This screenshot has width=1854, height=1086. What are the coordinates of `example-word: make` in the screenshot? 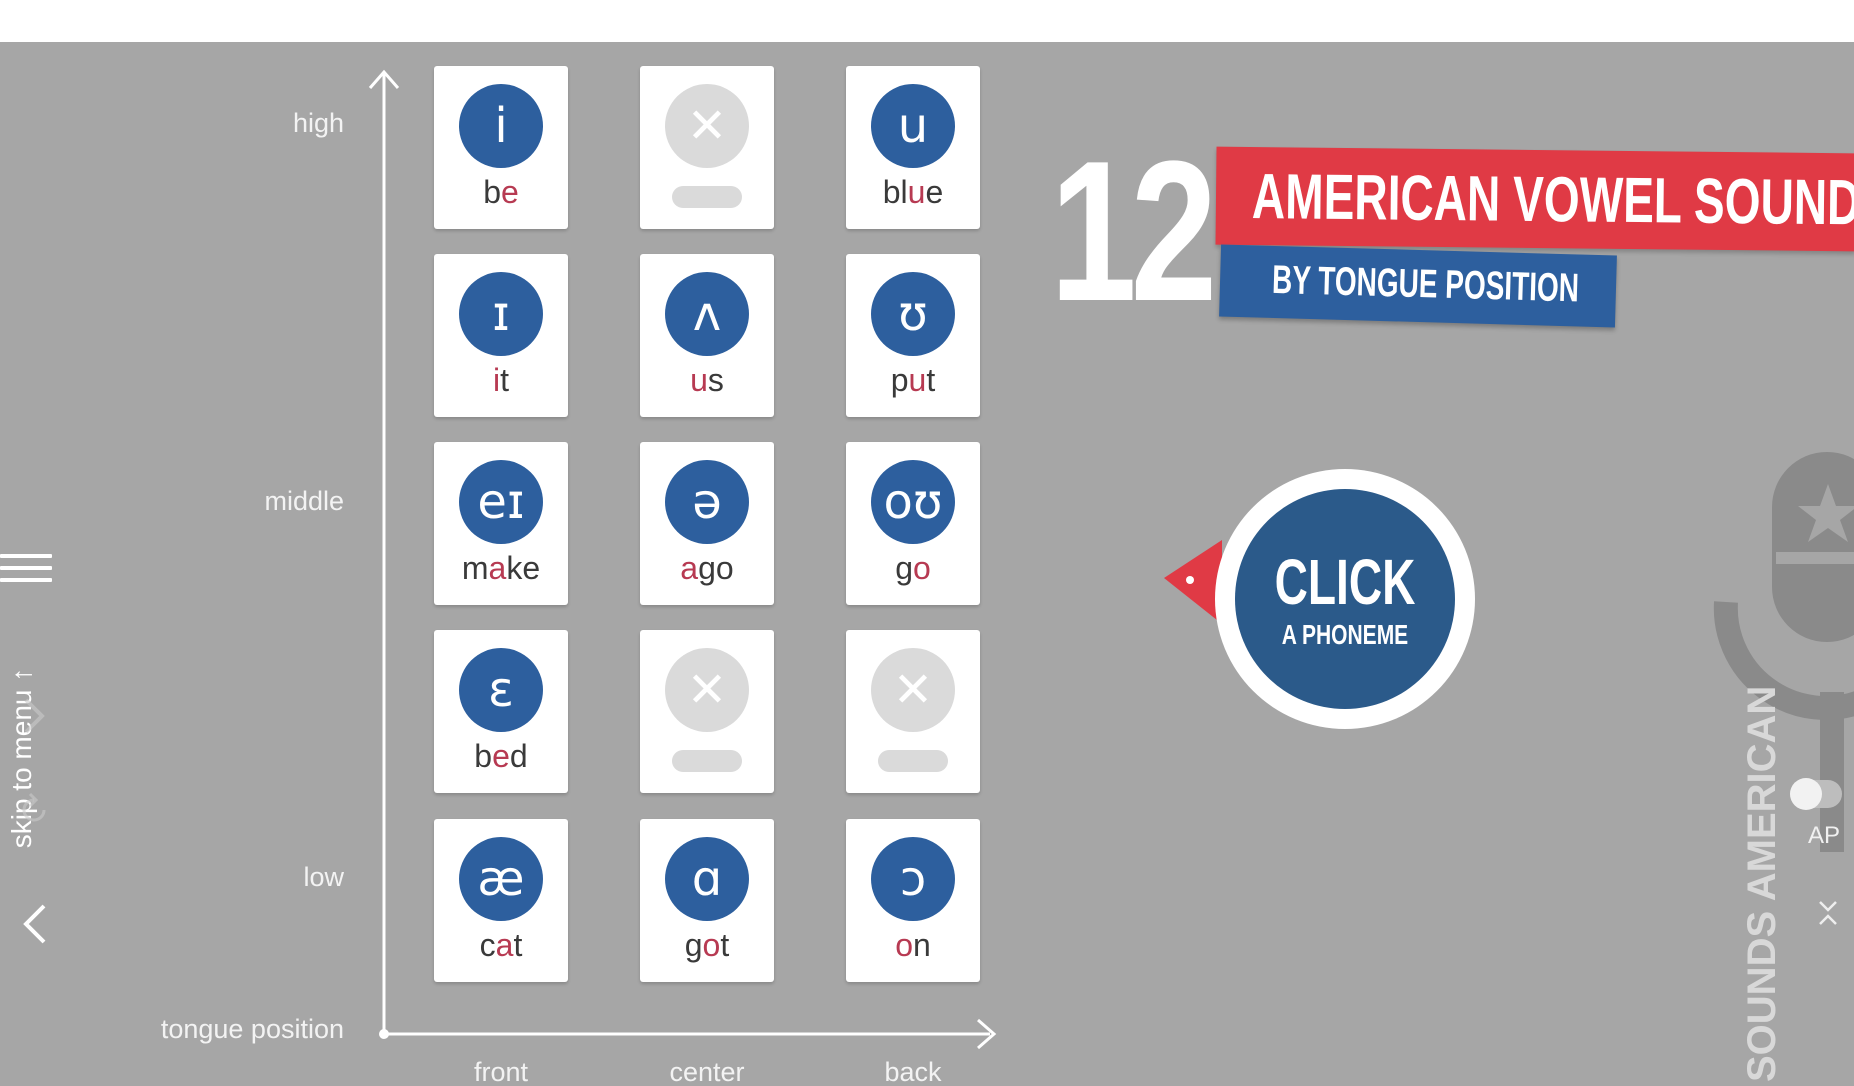 It's located at (501, 568).